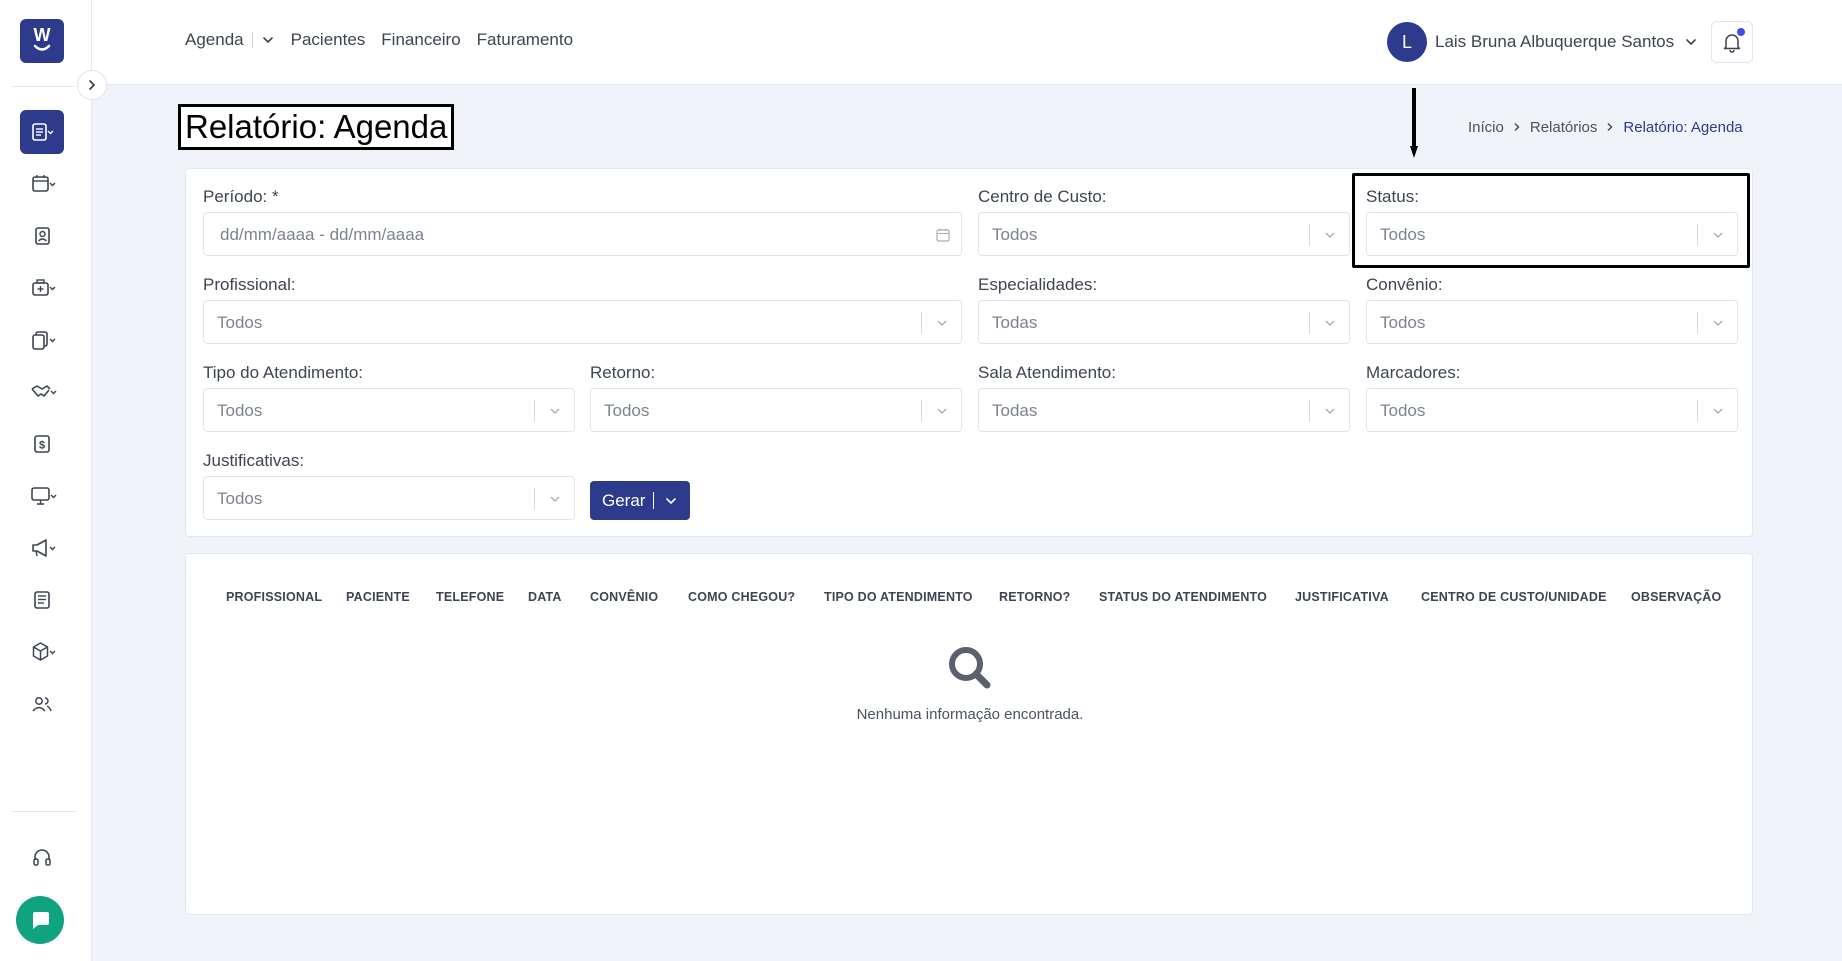 The height and width of the screenshot is (961, 1842). I want to click on tipo-atendimento-value: Todos, so click(240, 410).